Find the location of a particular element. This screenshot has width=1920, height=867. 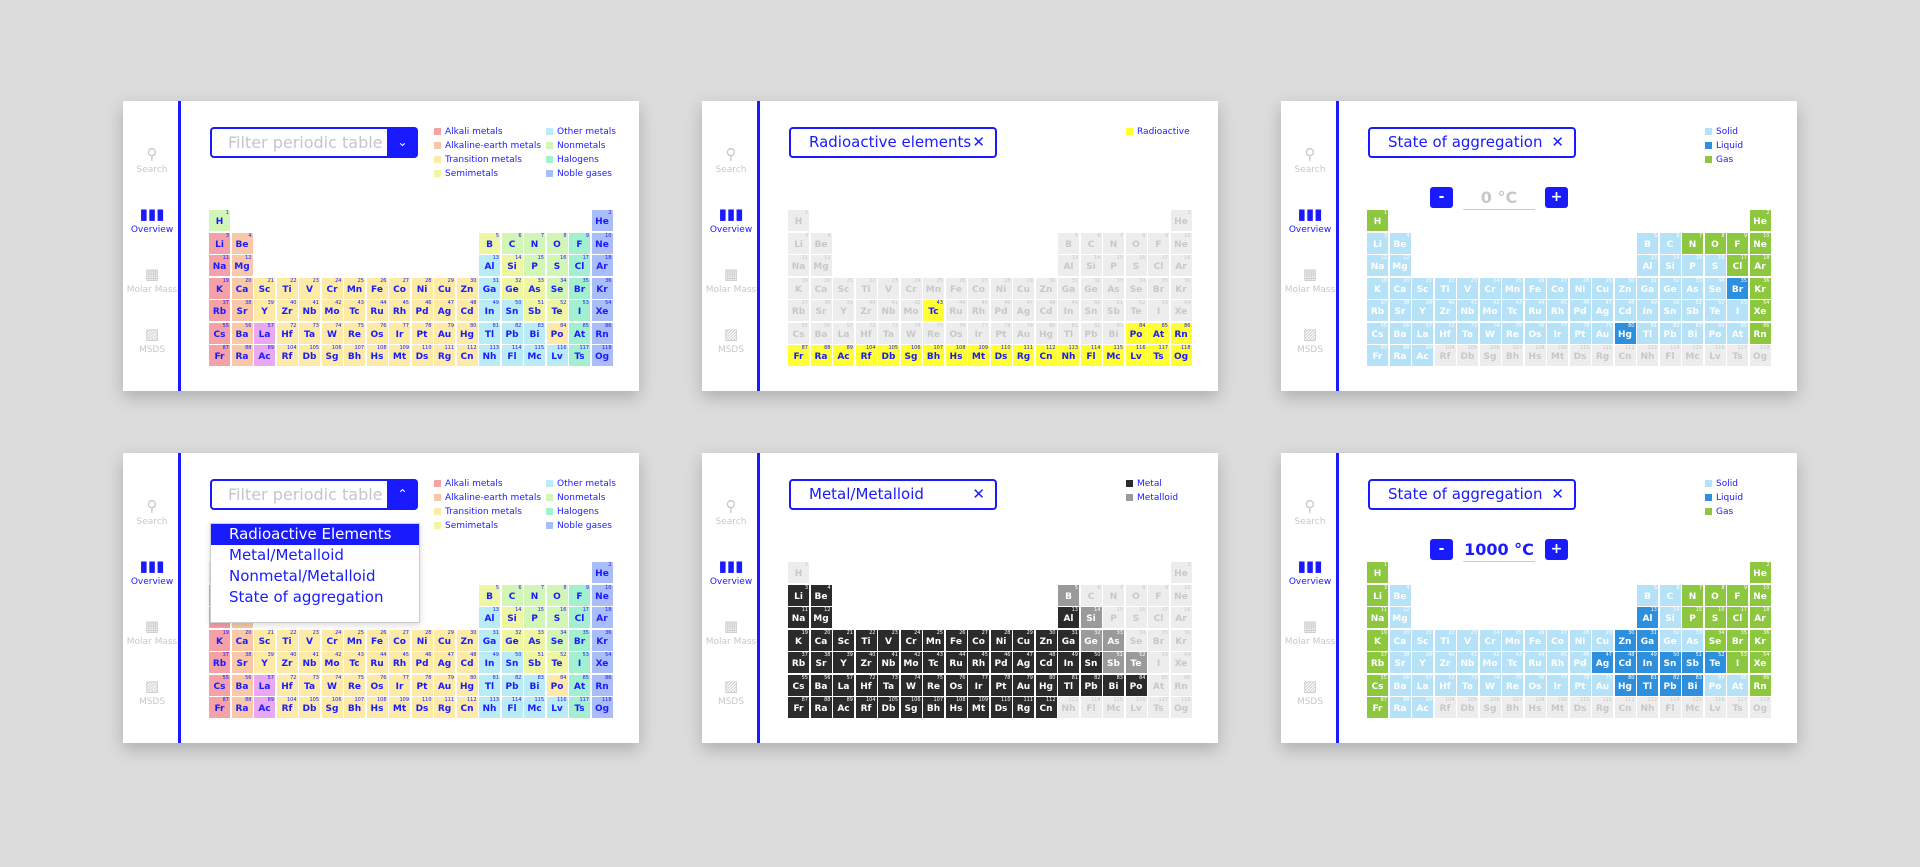

element-rb: 37 Rb is located at coordinates (1377, 310).